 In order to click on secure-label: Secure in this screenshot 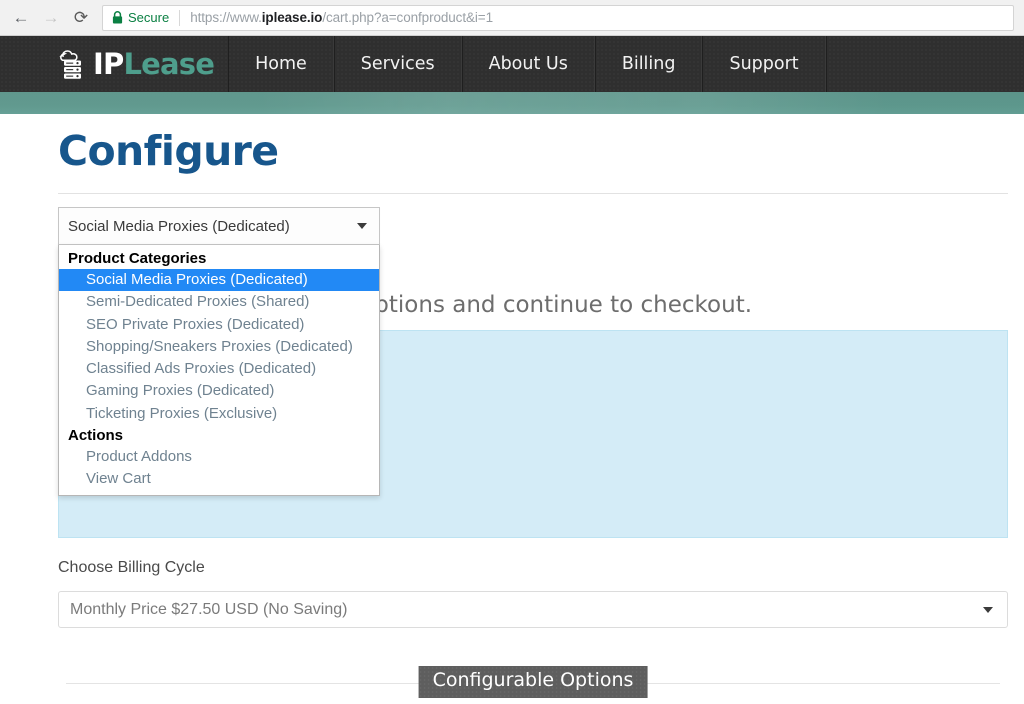, I will do `click(149, 17)`.